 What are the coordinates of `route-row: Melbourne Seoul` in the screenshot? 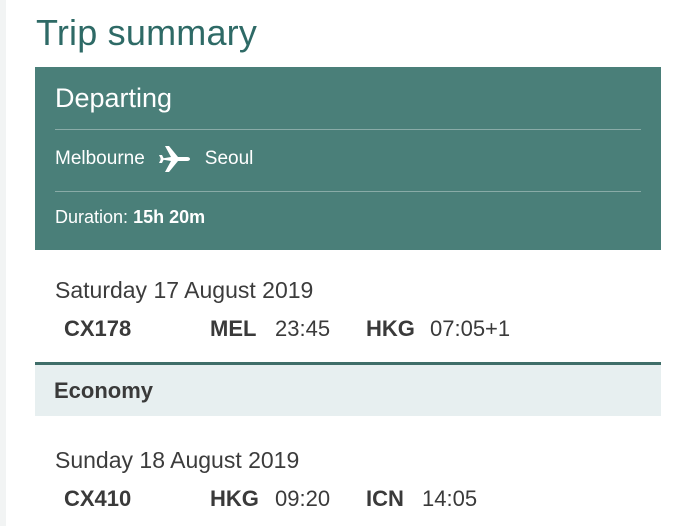 It's located at (154, 159).